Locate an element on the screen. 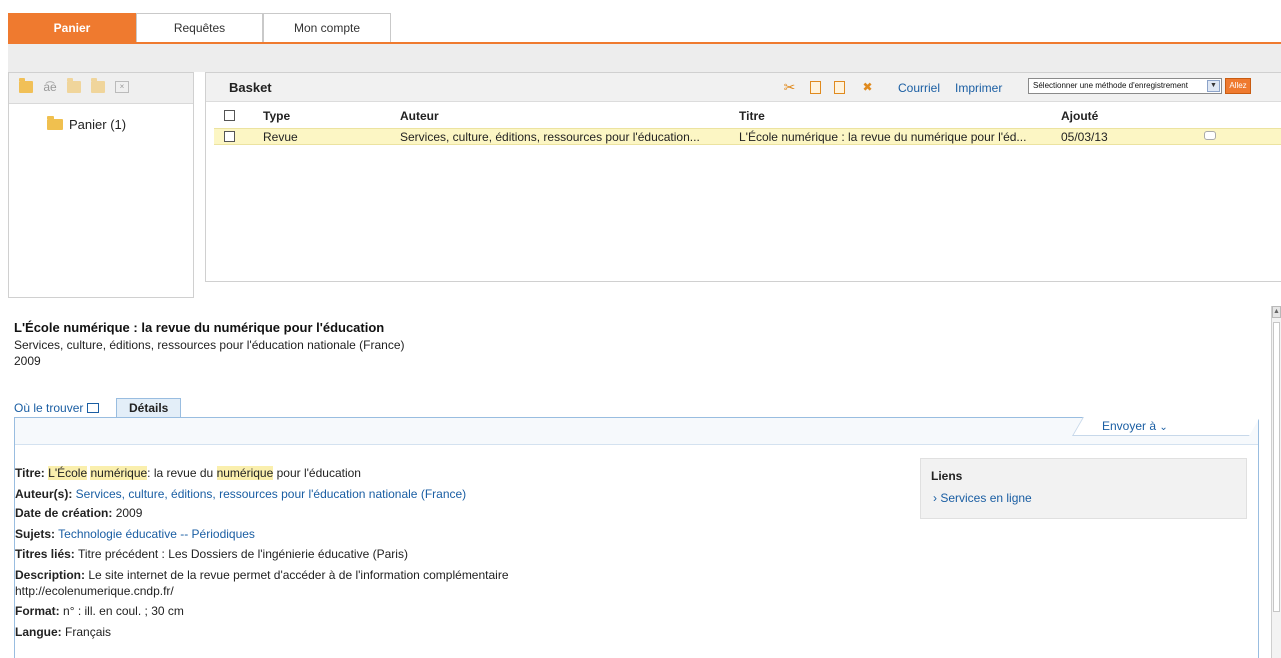  tab-mon-compte: Mon compte is located at coordinates (327, 28).